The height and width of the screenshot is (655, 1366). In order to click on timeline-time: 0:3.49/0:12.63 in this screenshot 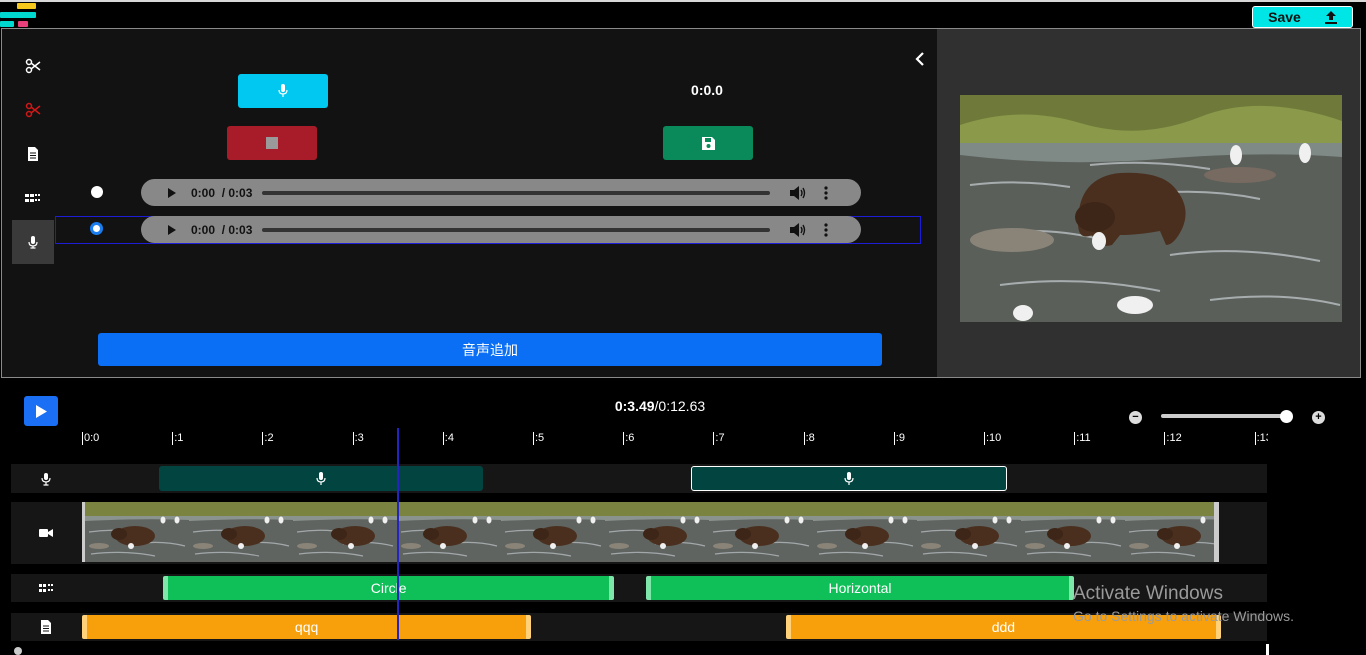, I will do `click(660, 406)`.